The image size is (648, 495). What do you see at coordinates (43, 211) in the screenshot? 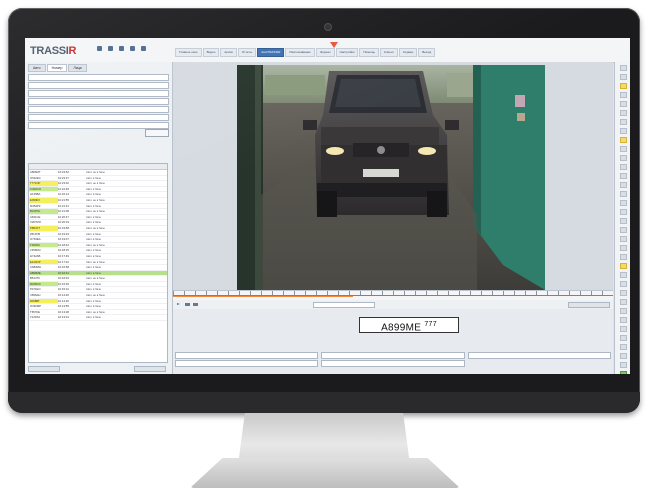
I see `row-plate: В318ТН` at bounding box center [43, 211].